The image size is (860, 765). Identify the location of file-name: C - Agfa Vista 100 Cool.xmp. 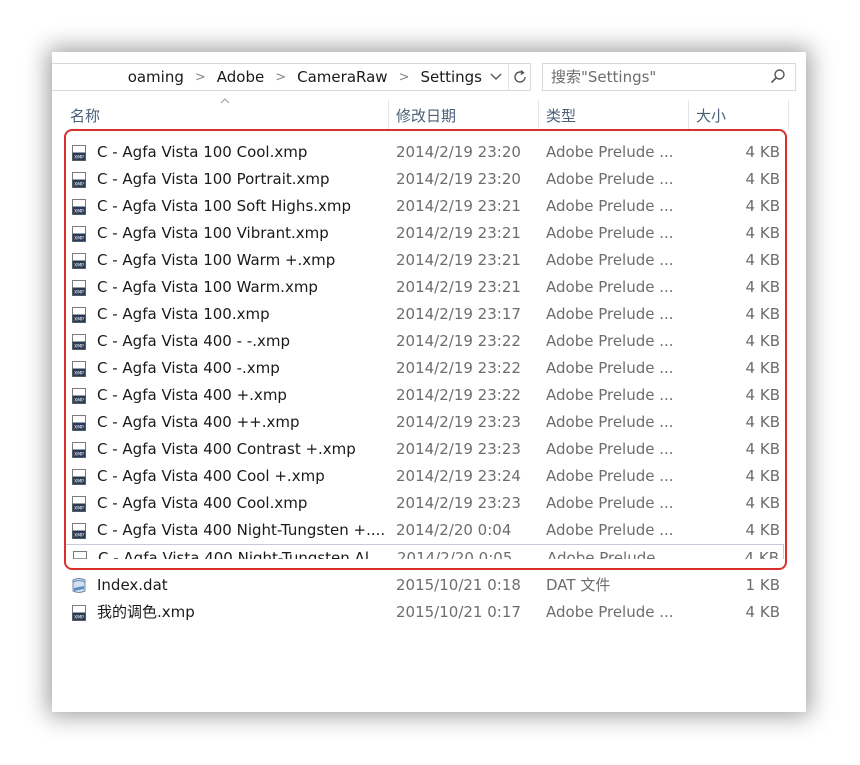
(202, 152).